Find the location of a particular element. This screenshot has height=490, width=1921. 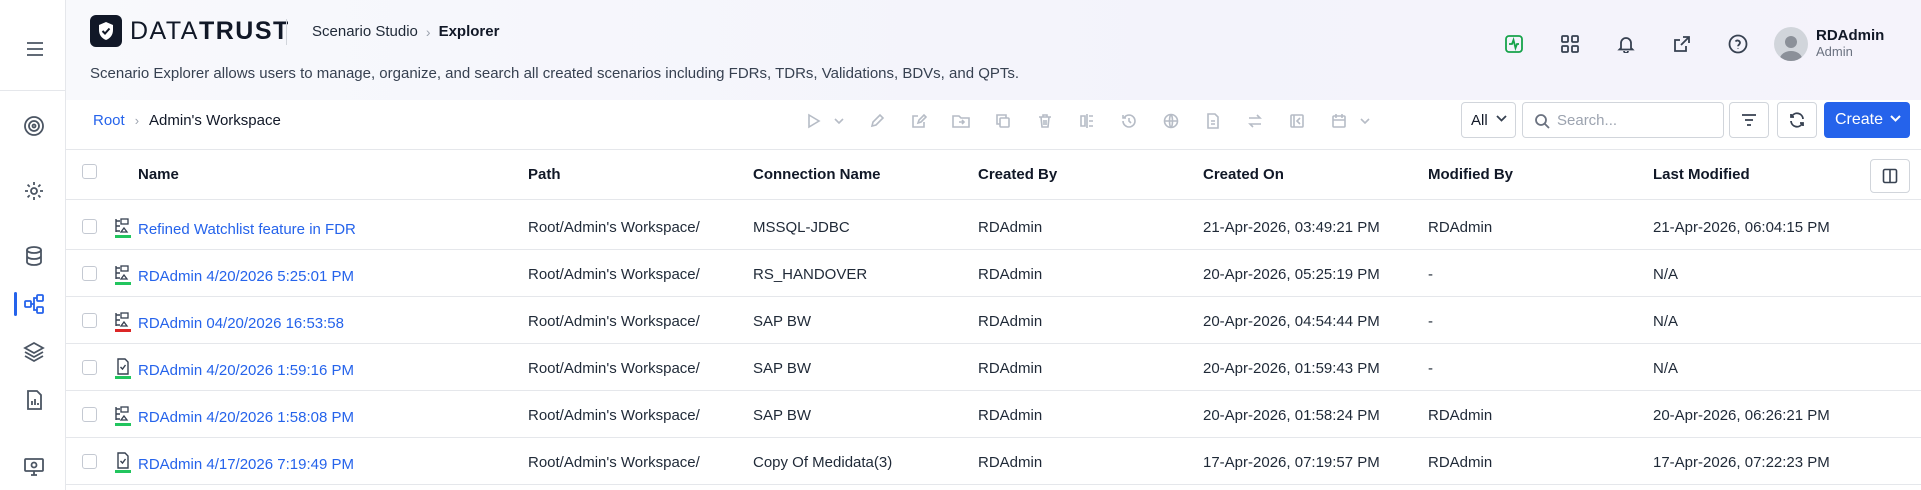

connection-cell: Copy Of Medidata(3) is located at coordinates (823, 462).